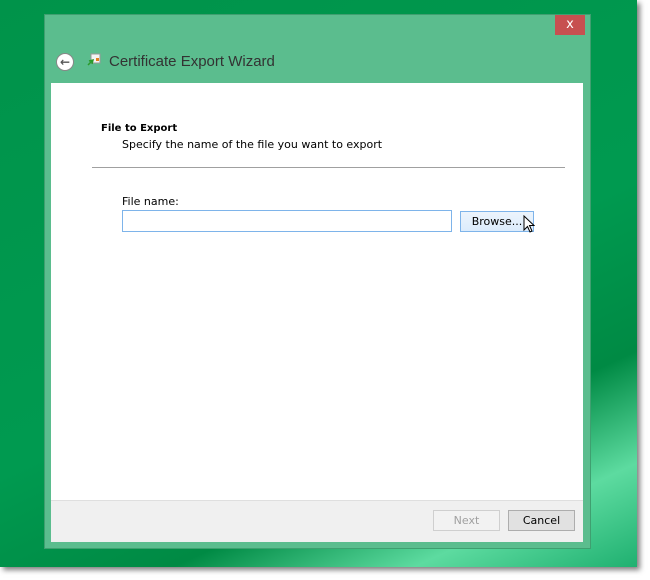 Image resolution: width=650 pixels, height=580 pixels. I want to click on cancel-button: Cancel, so click(541, 520).